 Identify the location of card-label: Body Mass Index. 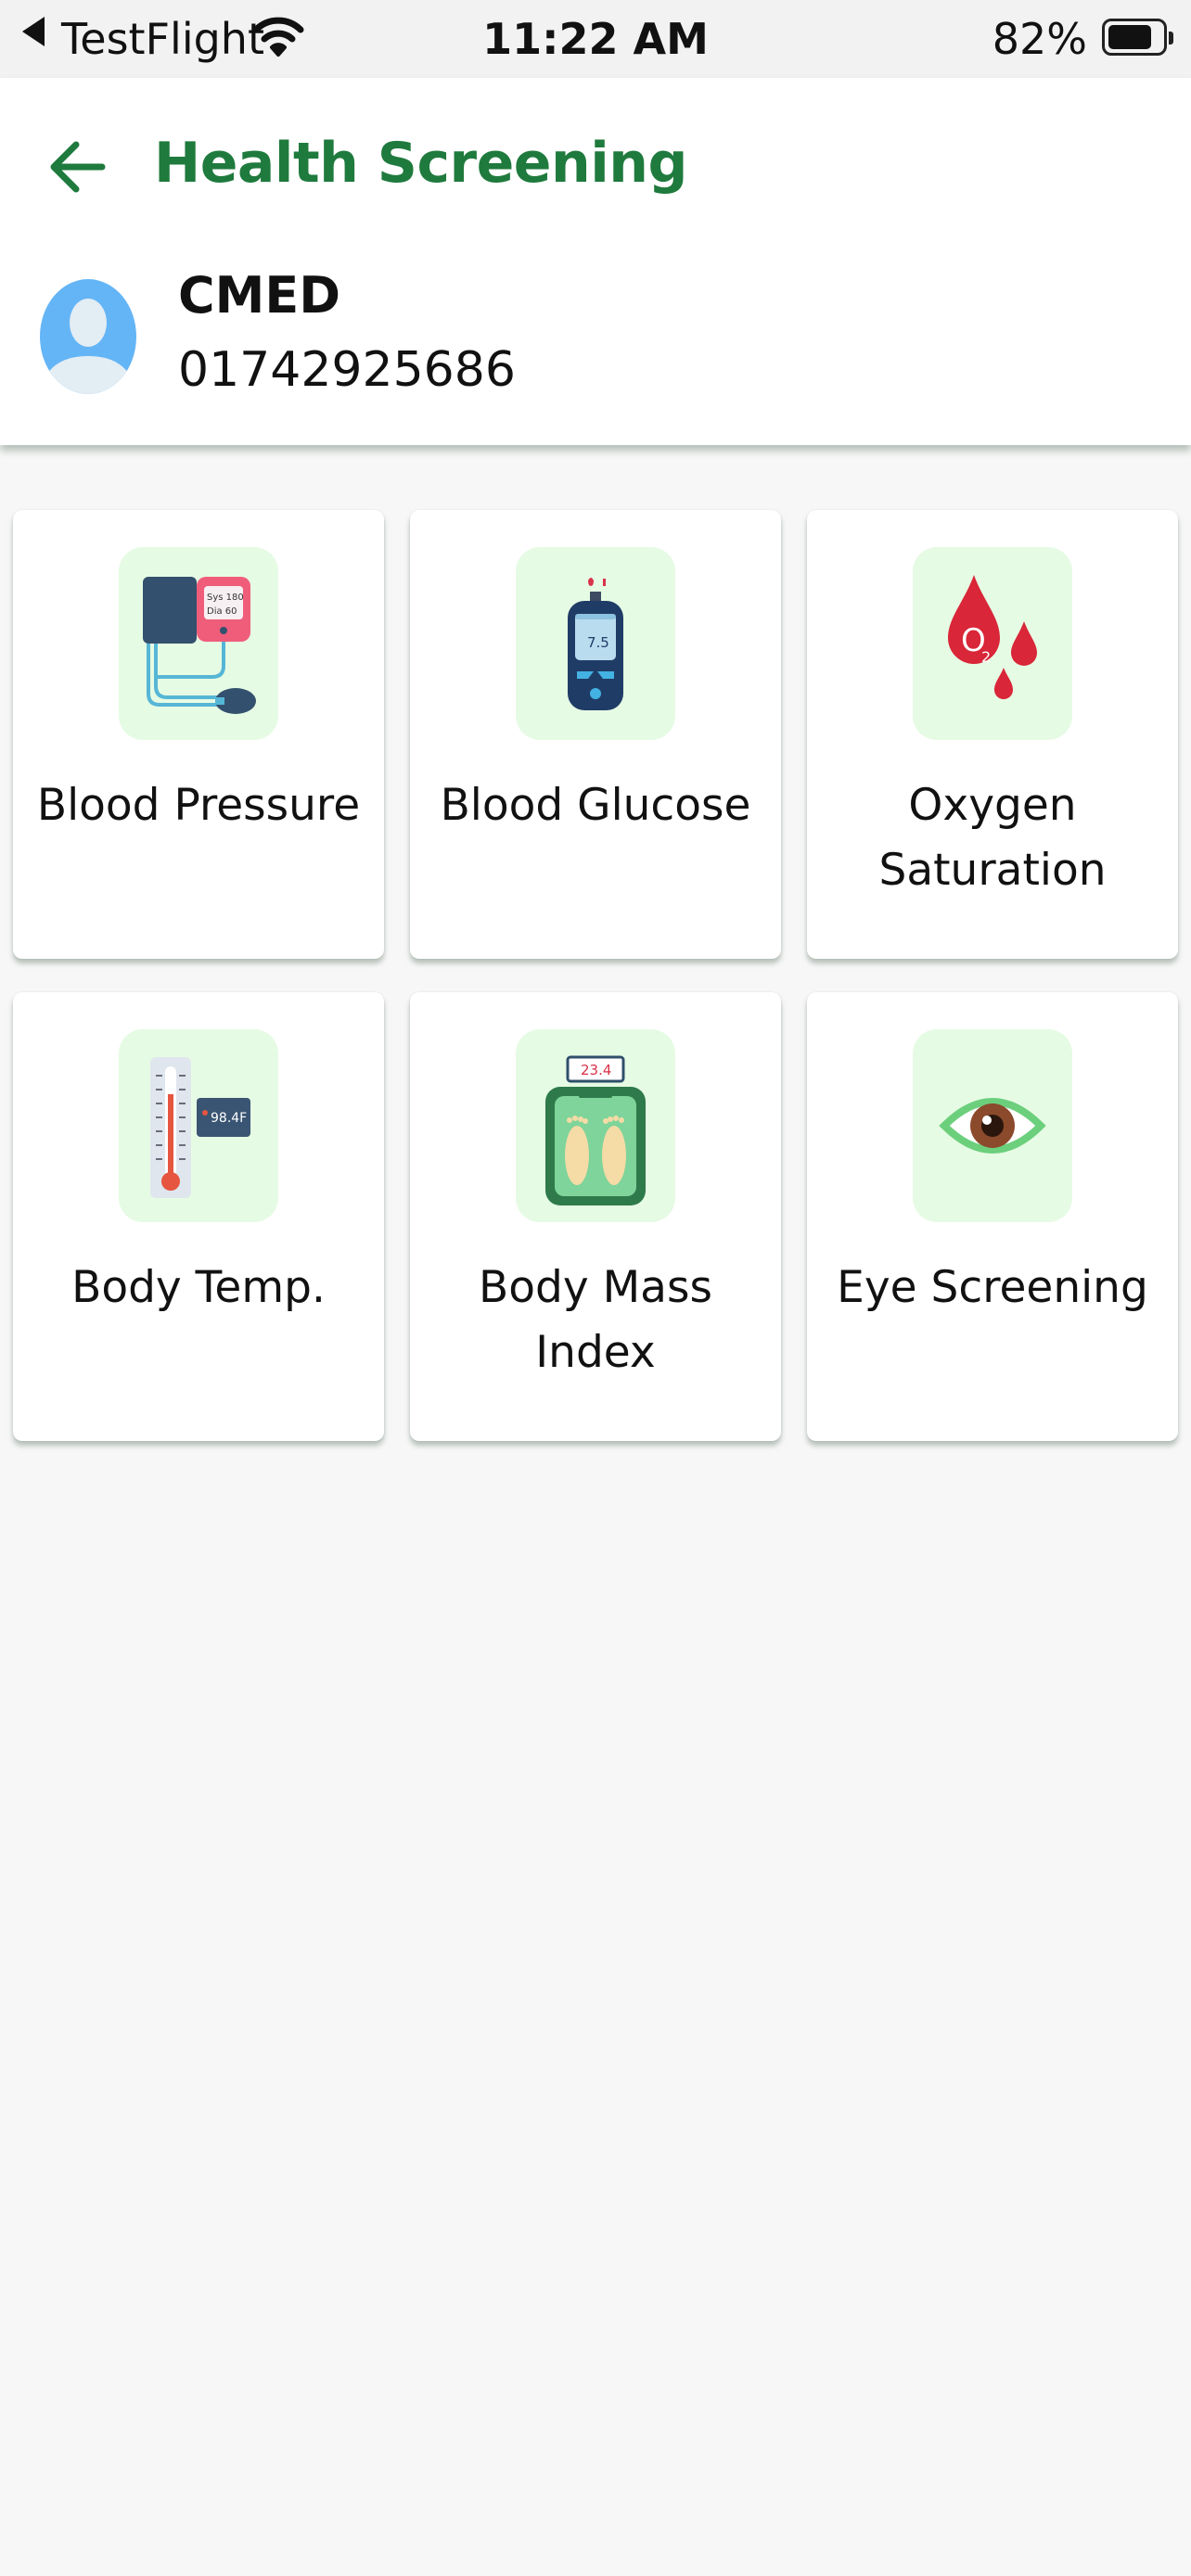
(595, 1320).